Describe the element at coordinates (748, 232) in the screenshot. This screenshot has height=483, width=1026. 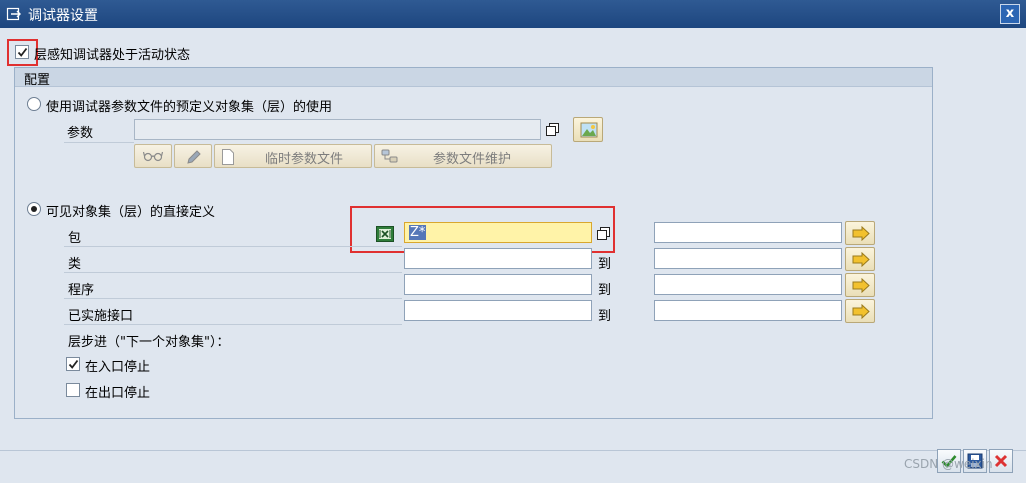
I see `package-to-input` at that location.